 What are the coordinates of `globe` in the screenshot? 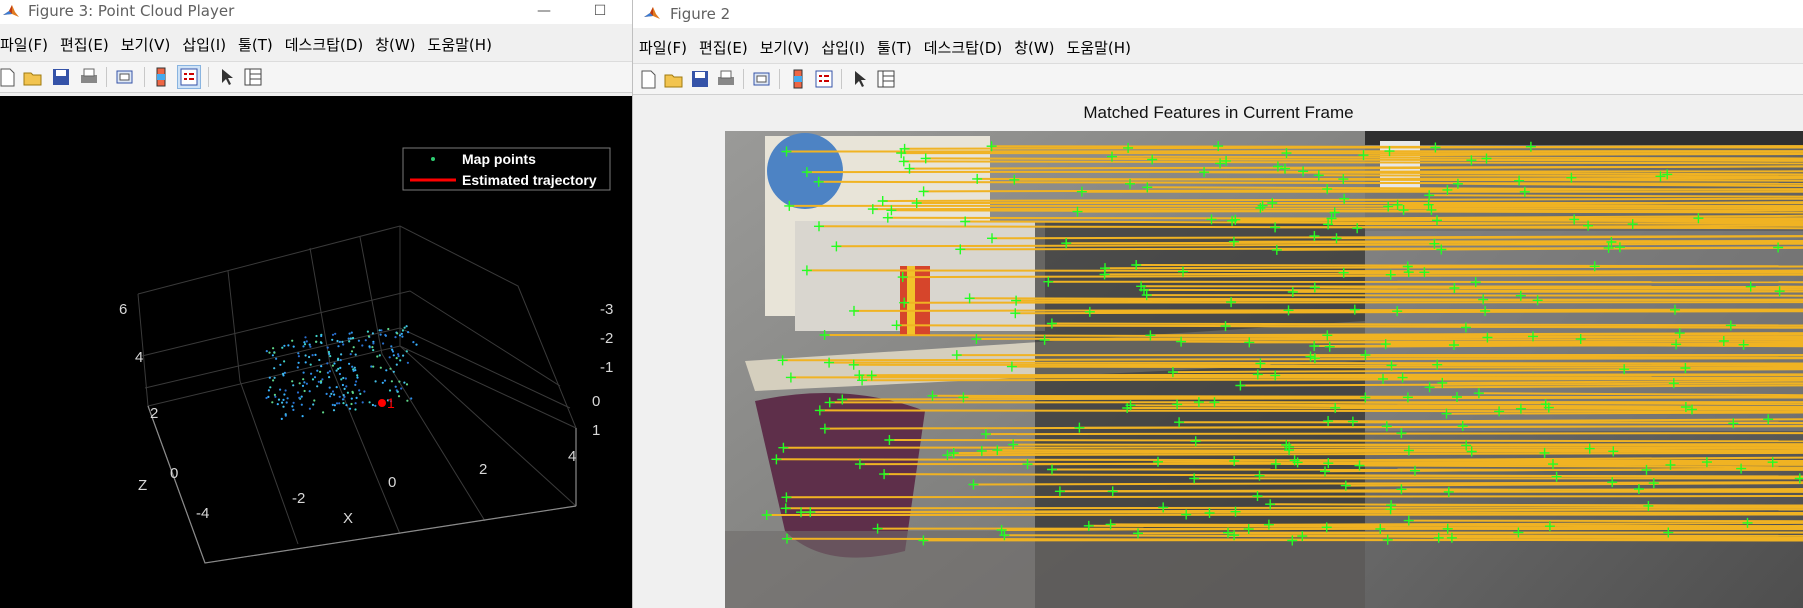 It's located at (805, 171).